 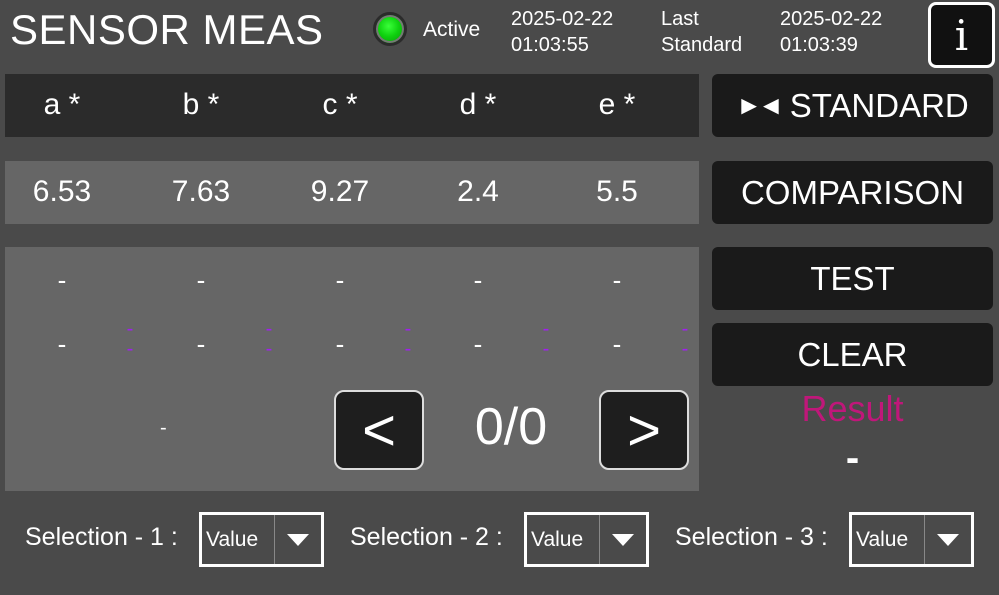 I want to click on result-row1-d: -, so click(x=478, y=280).